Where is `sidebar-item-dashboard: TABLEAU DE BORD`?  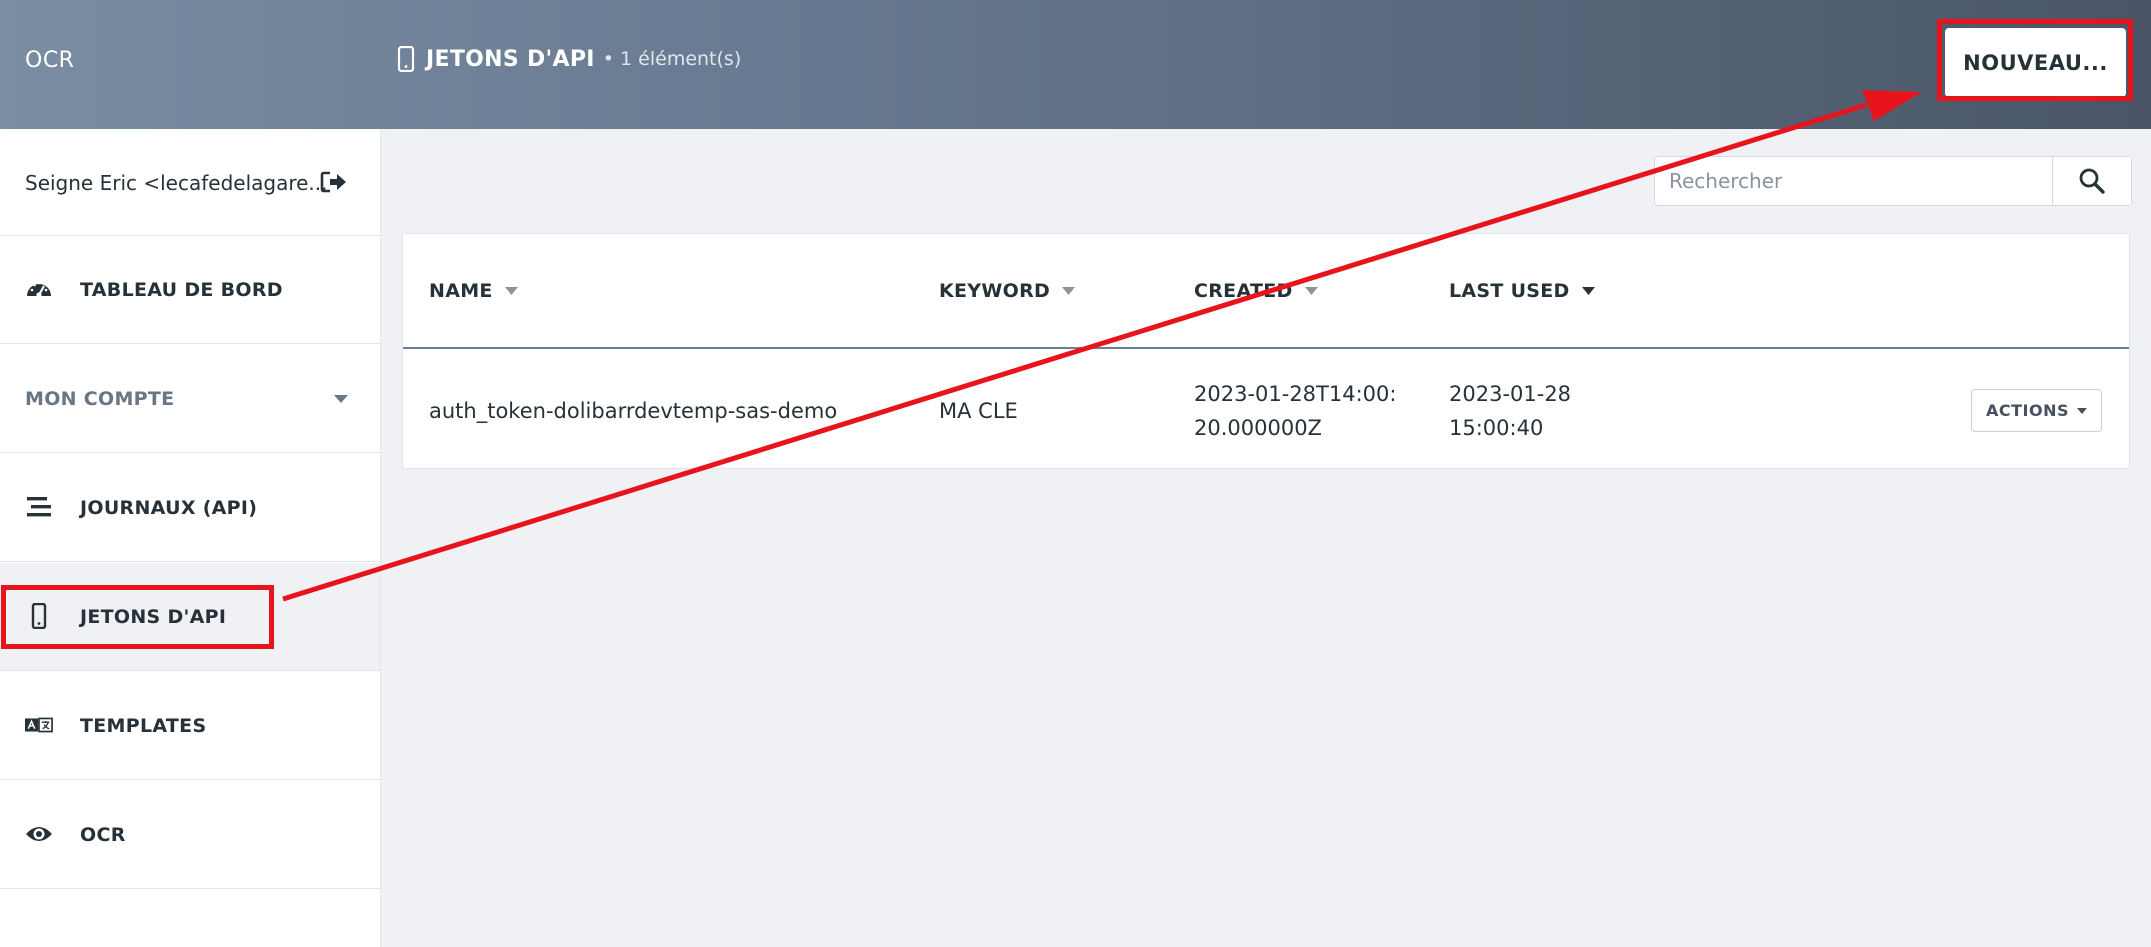
sidebar-item-dashboard: TABLEAU DE BORD is located at coordinates (190, 290).